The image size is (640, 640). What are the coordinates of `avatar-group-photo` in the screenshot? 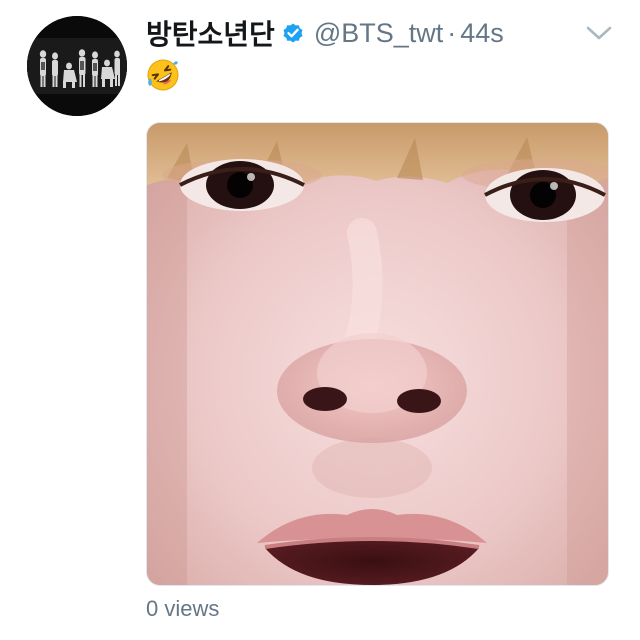 It's located at (77, 66).